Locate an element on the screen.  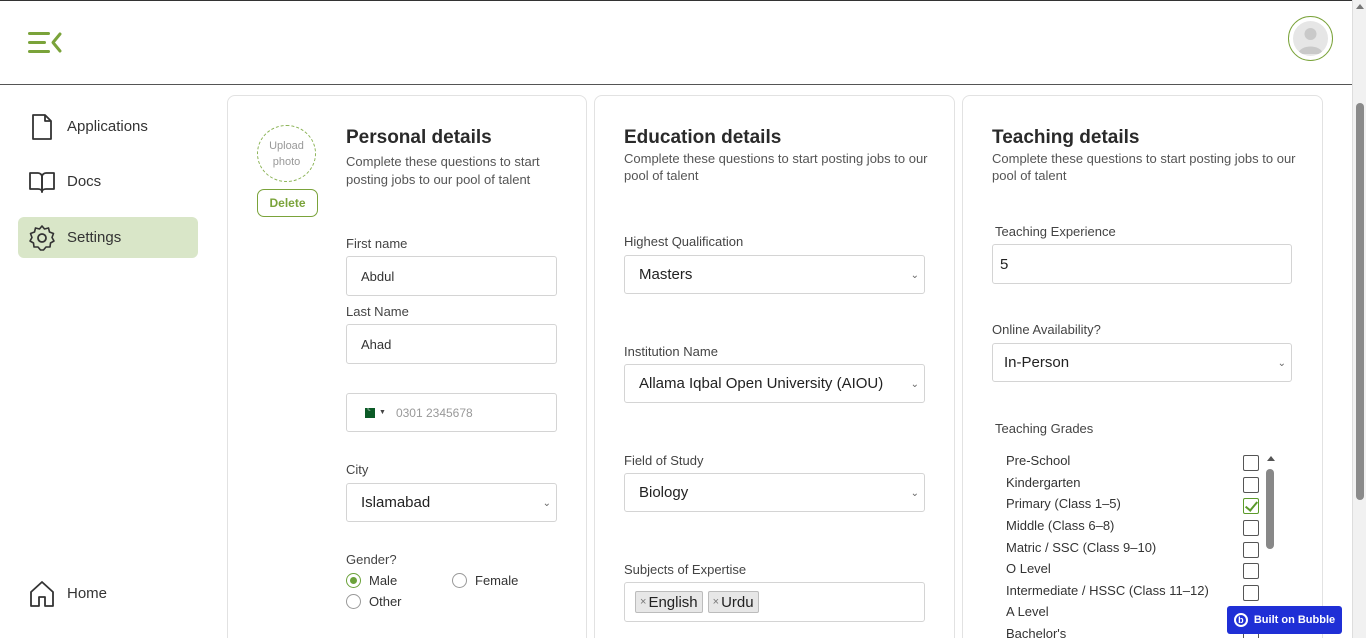
avatar is located at coordinates (1310, 38).